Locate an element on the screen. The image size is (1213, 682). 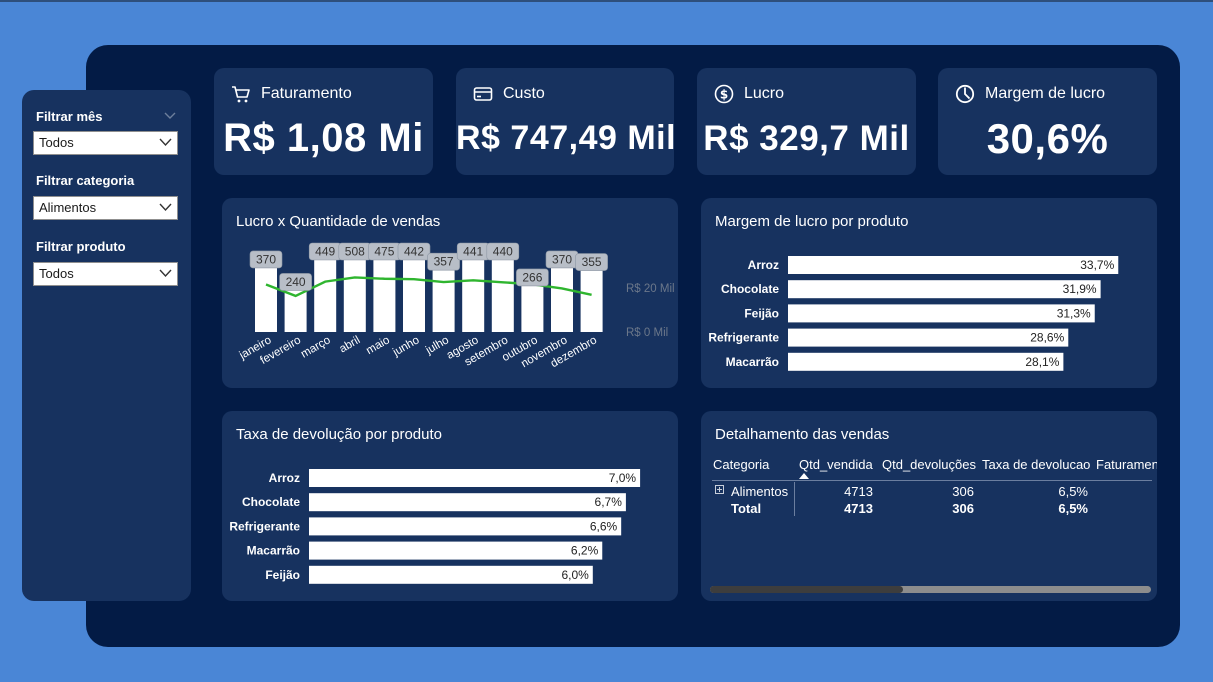
pie-chart-icon is located at coordinates (965, 94).